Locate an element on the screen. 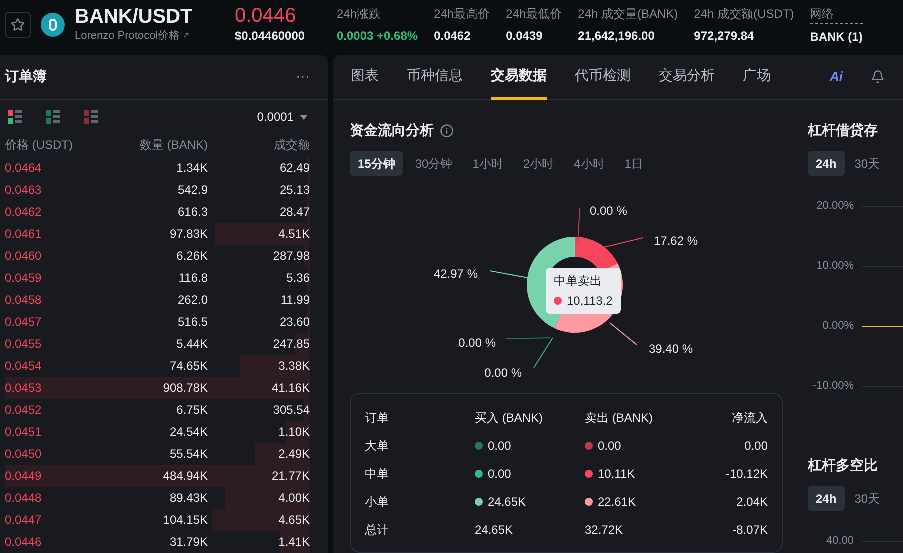 The image size is (903, 553). order-row: 0.0464 1.34K 62.49 is located at coordinates (157, 168).